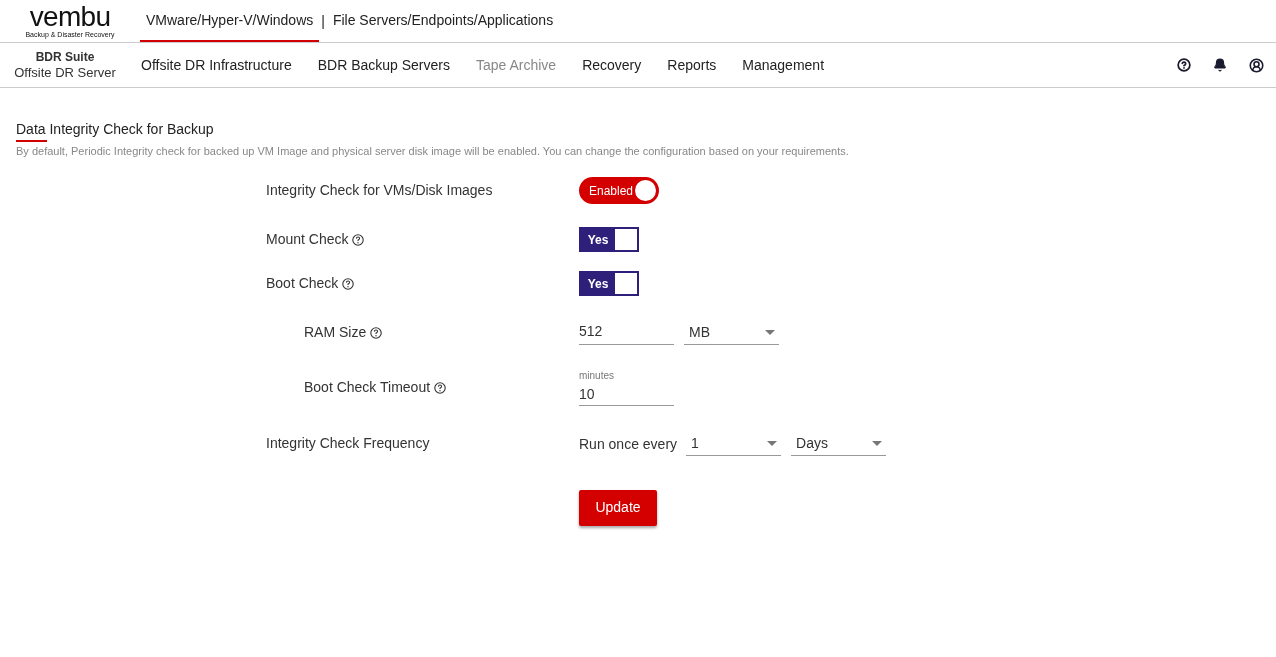  What do you see at coordinates (734, 443) in the screenshot?
I see `select-field: 1` at bounding box center [734, 443].